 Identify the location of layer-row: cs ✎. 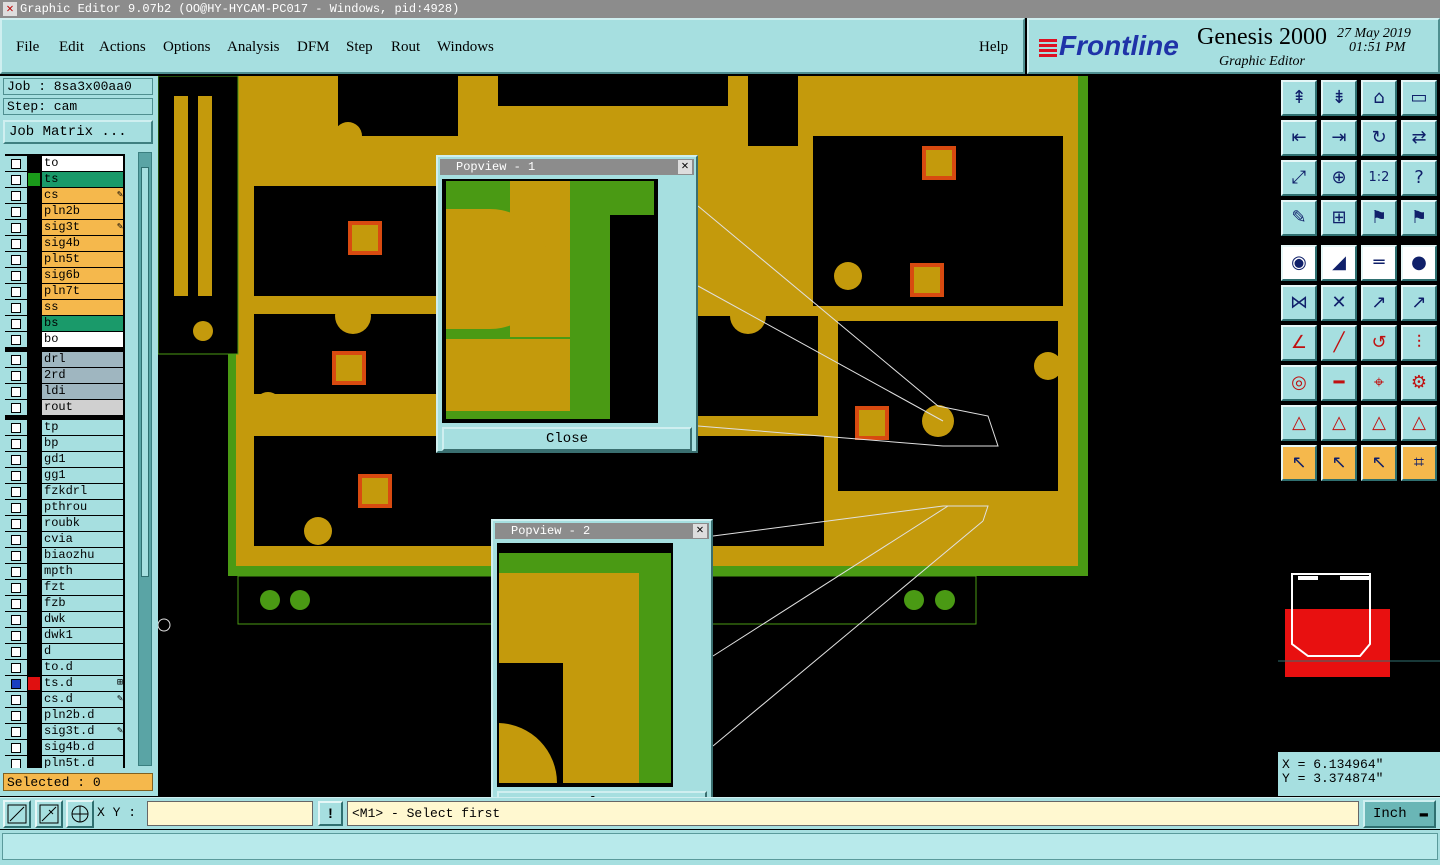
(65, 195).